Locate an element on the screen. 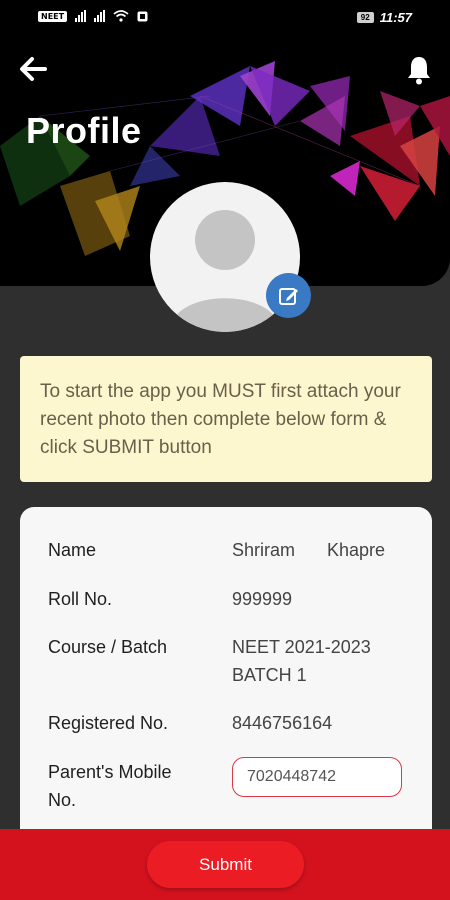 The width and height of the screenshot is (450, 900). course-line-2: BATCH 1 is located at coordinates (269, 675).